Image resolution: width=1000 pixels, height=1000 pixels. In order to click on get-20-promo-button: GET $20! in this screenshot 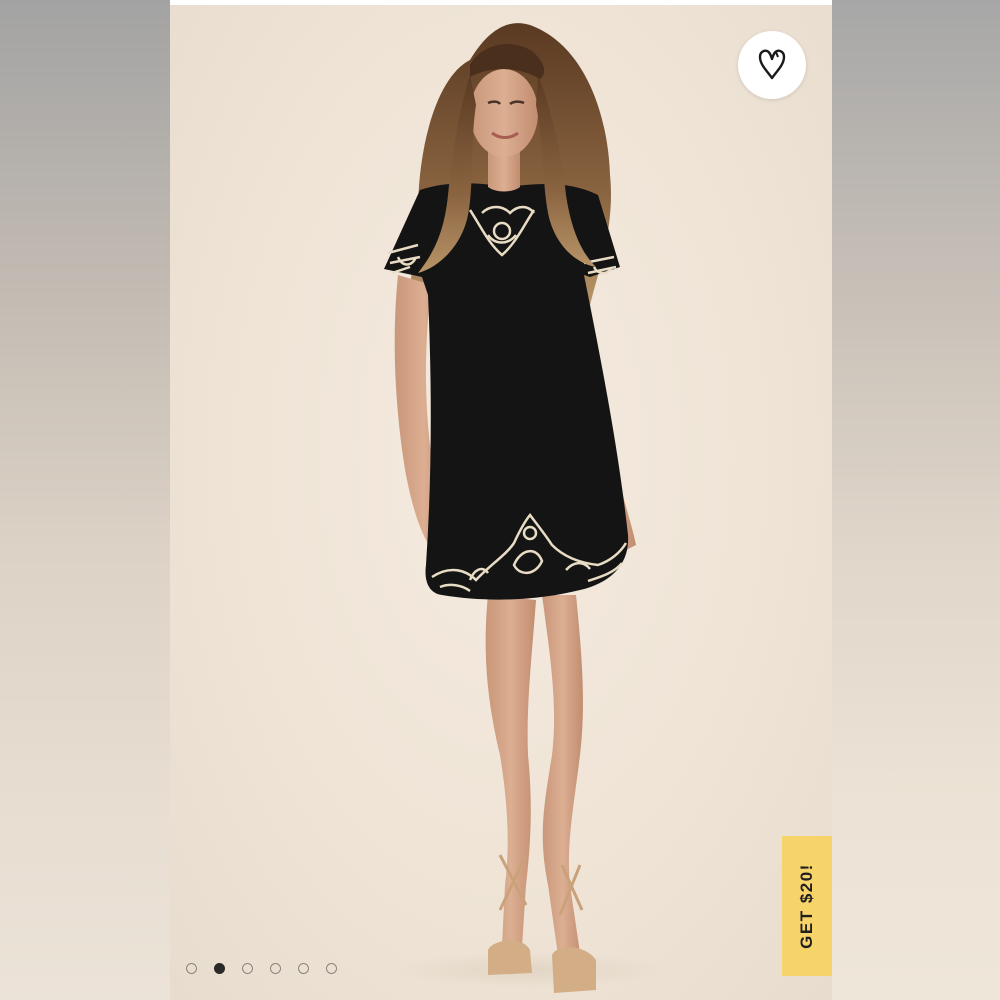, I will do `click(807, 906)`.